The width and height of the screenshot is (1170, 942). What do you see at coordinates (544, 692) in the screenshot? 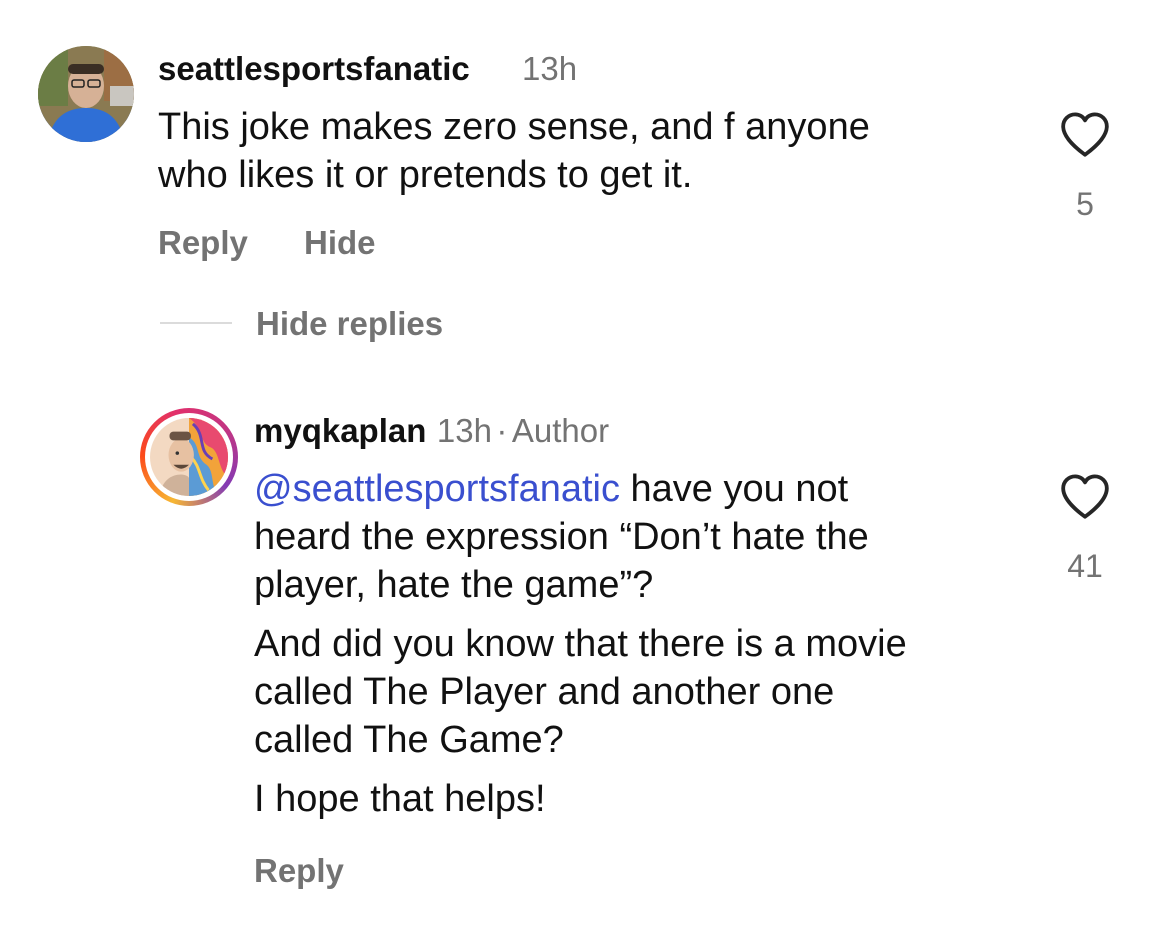
I see `reply-text-line: called The Player and another one` at bounding box center [544, 692].